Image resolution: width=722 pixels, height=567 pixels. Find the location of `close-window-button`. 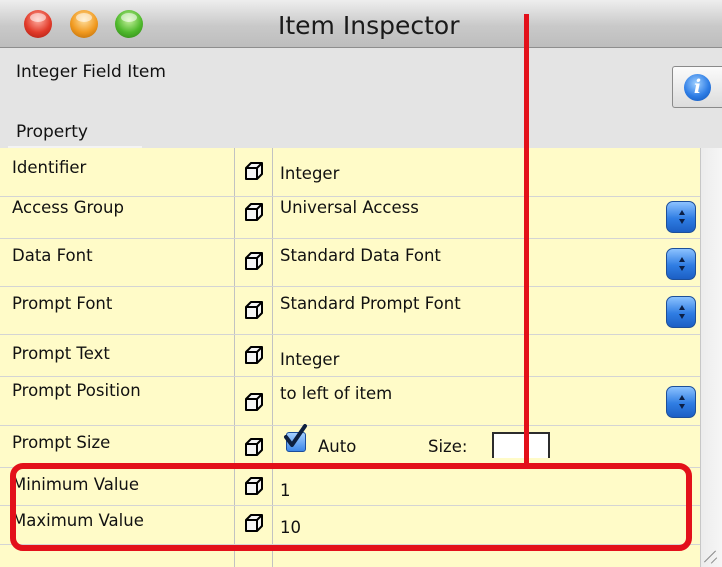

close-window-button is located at coordinates (38, 24).